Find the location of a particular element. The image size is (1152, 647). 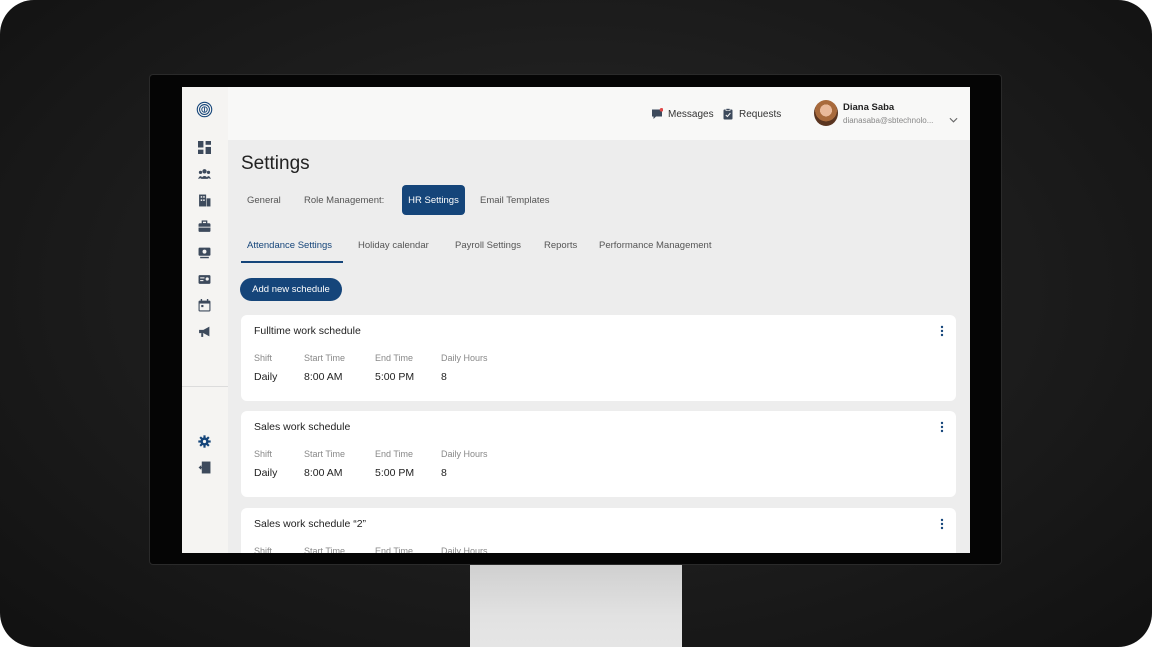

avatar is located at coordinates (826, 113).